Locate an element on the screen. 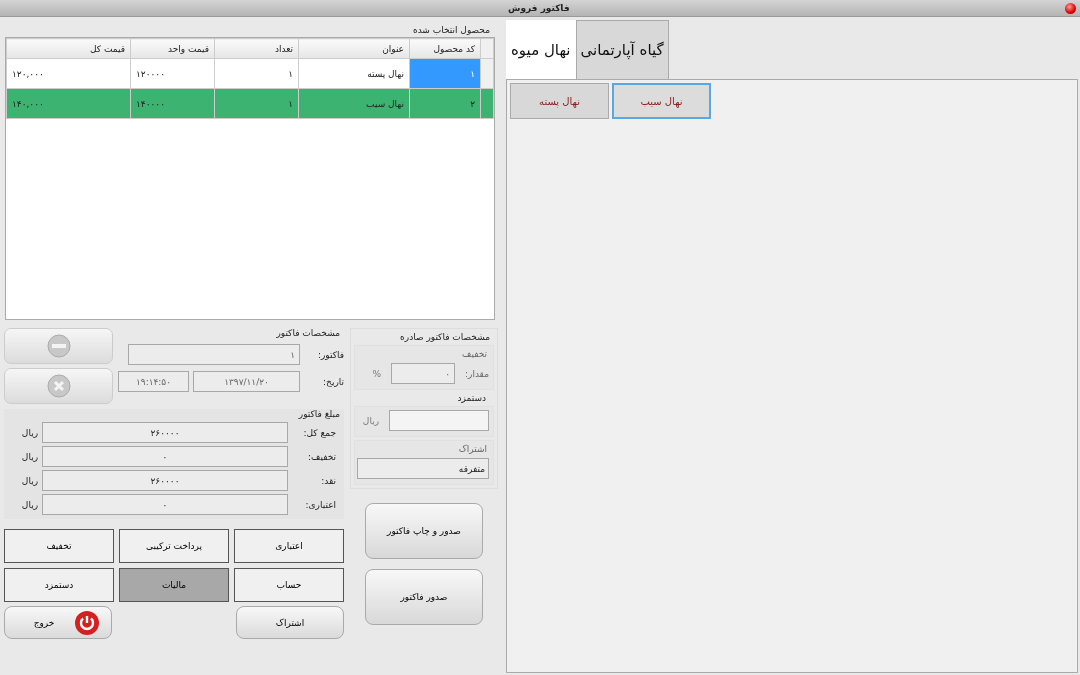 The image size is (1080, 675). group-title: محصول انتخاب شده is located at coordinates (451, 30).